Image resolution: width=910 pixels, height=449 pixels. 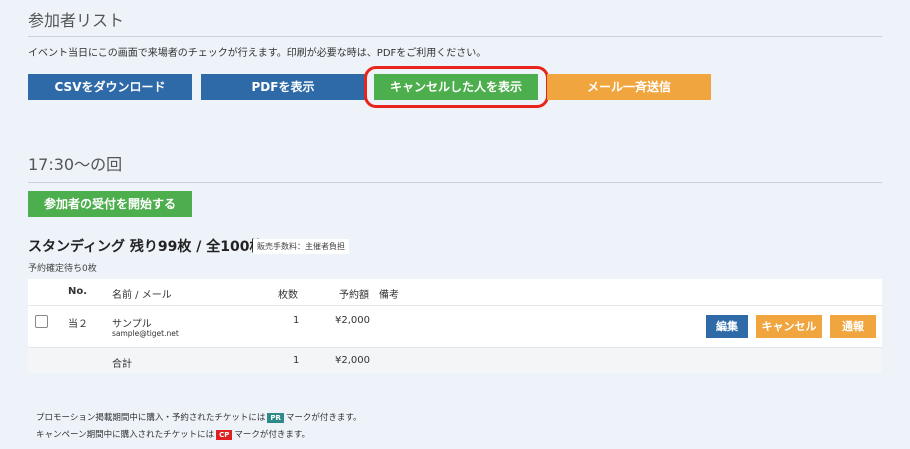 I want to click on pr-mark-badge: PR, so click(x=275, y=417).